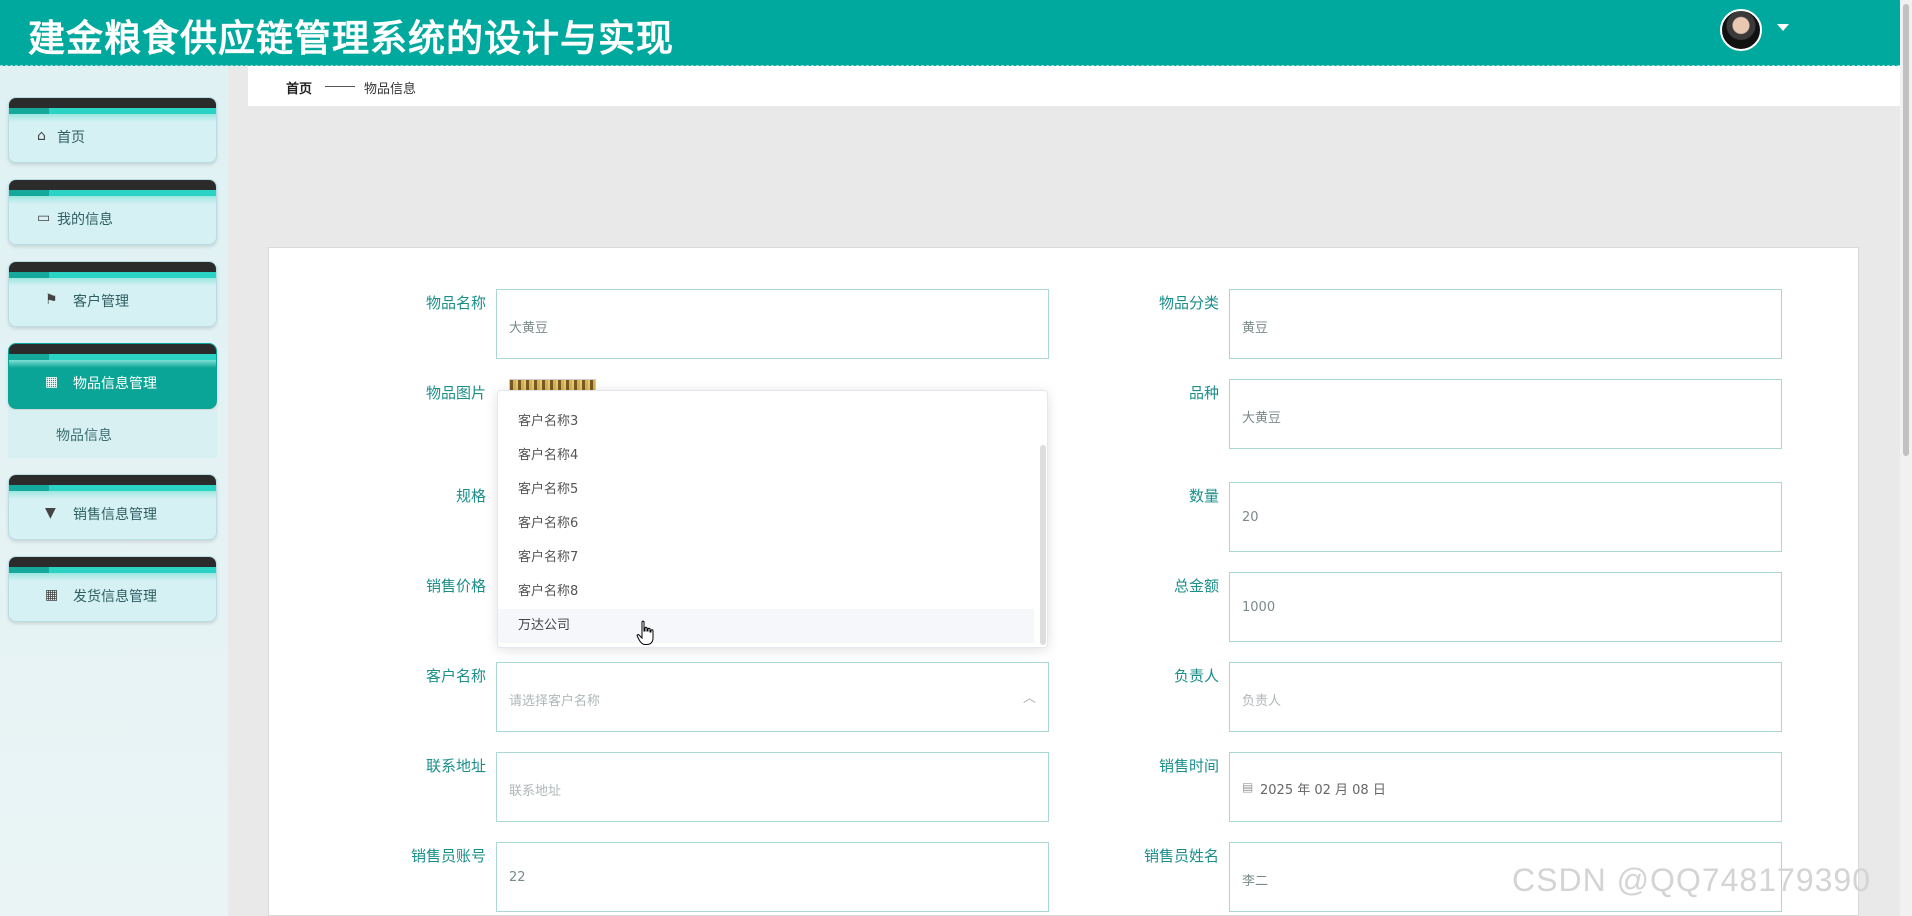  I want to click on breadcrumb-current: 物品信息, so click(390, 89).